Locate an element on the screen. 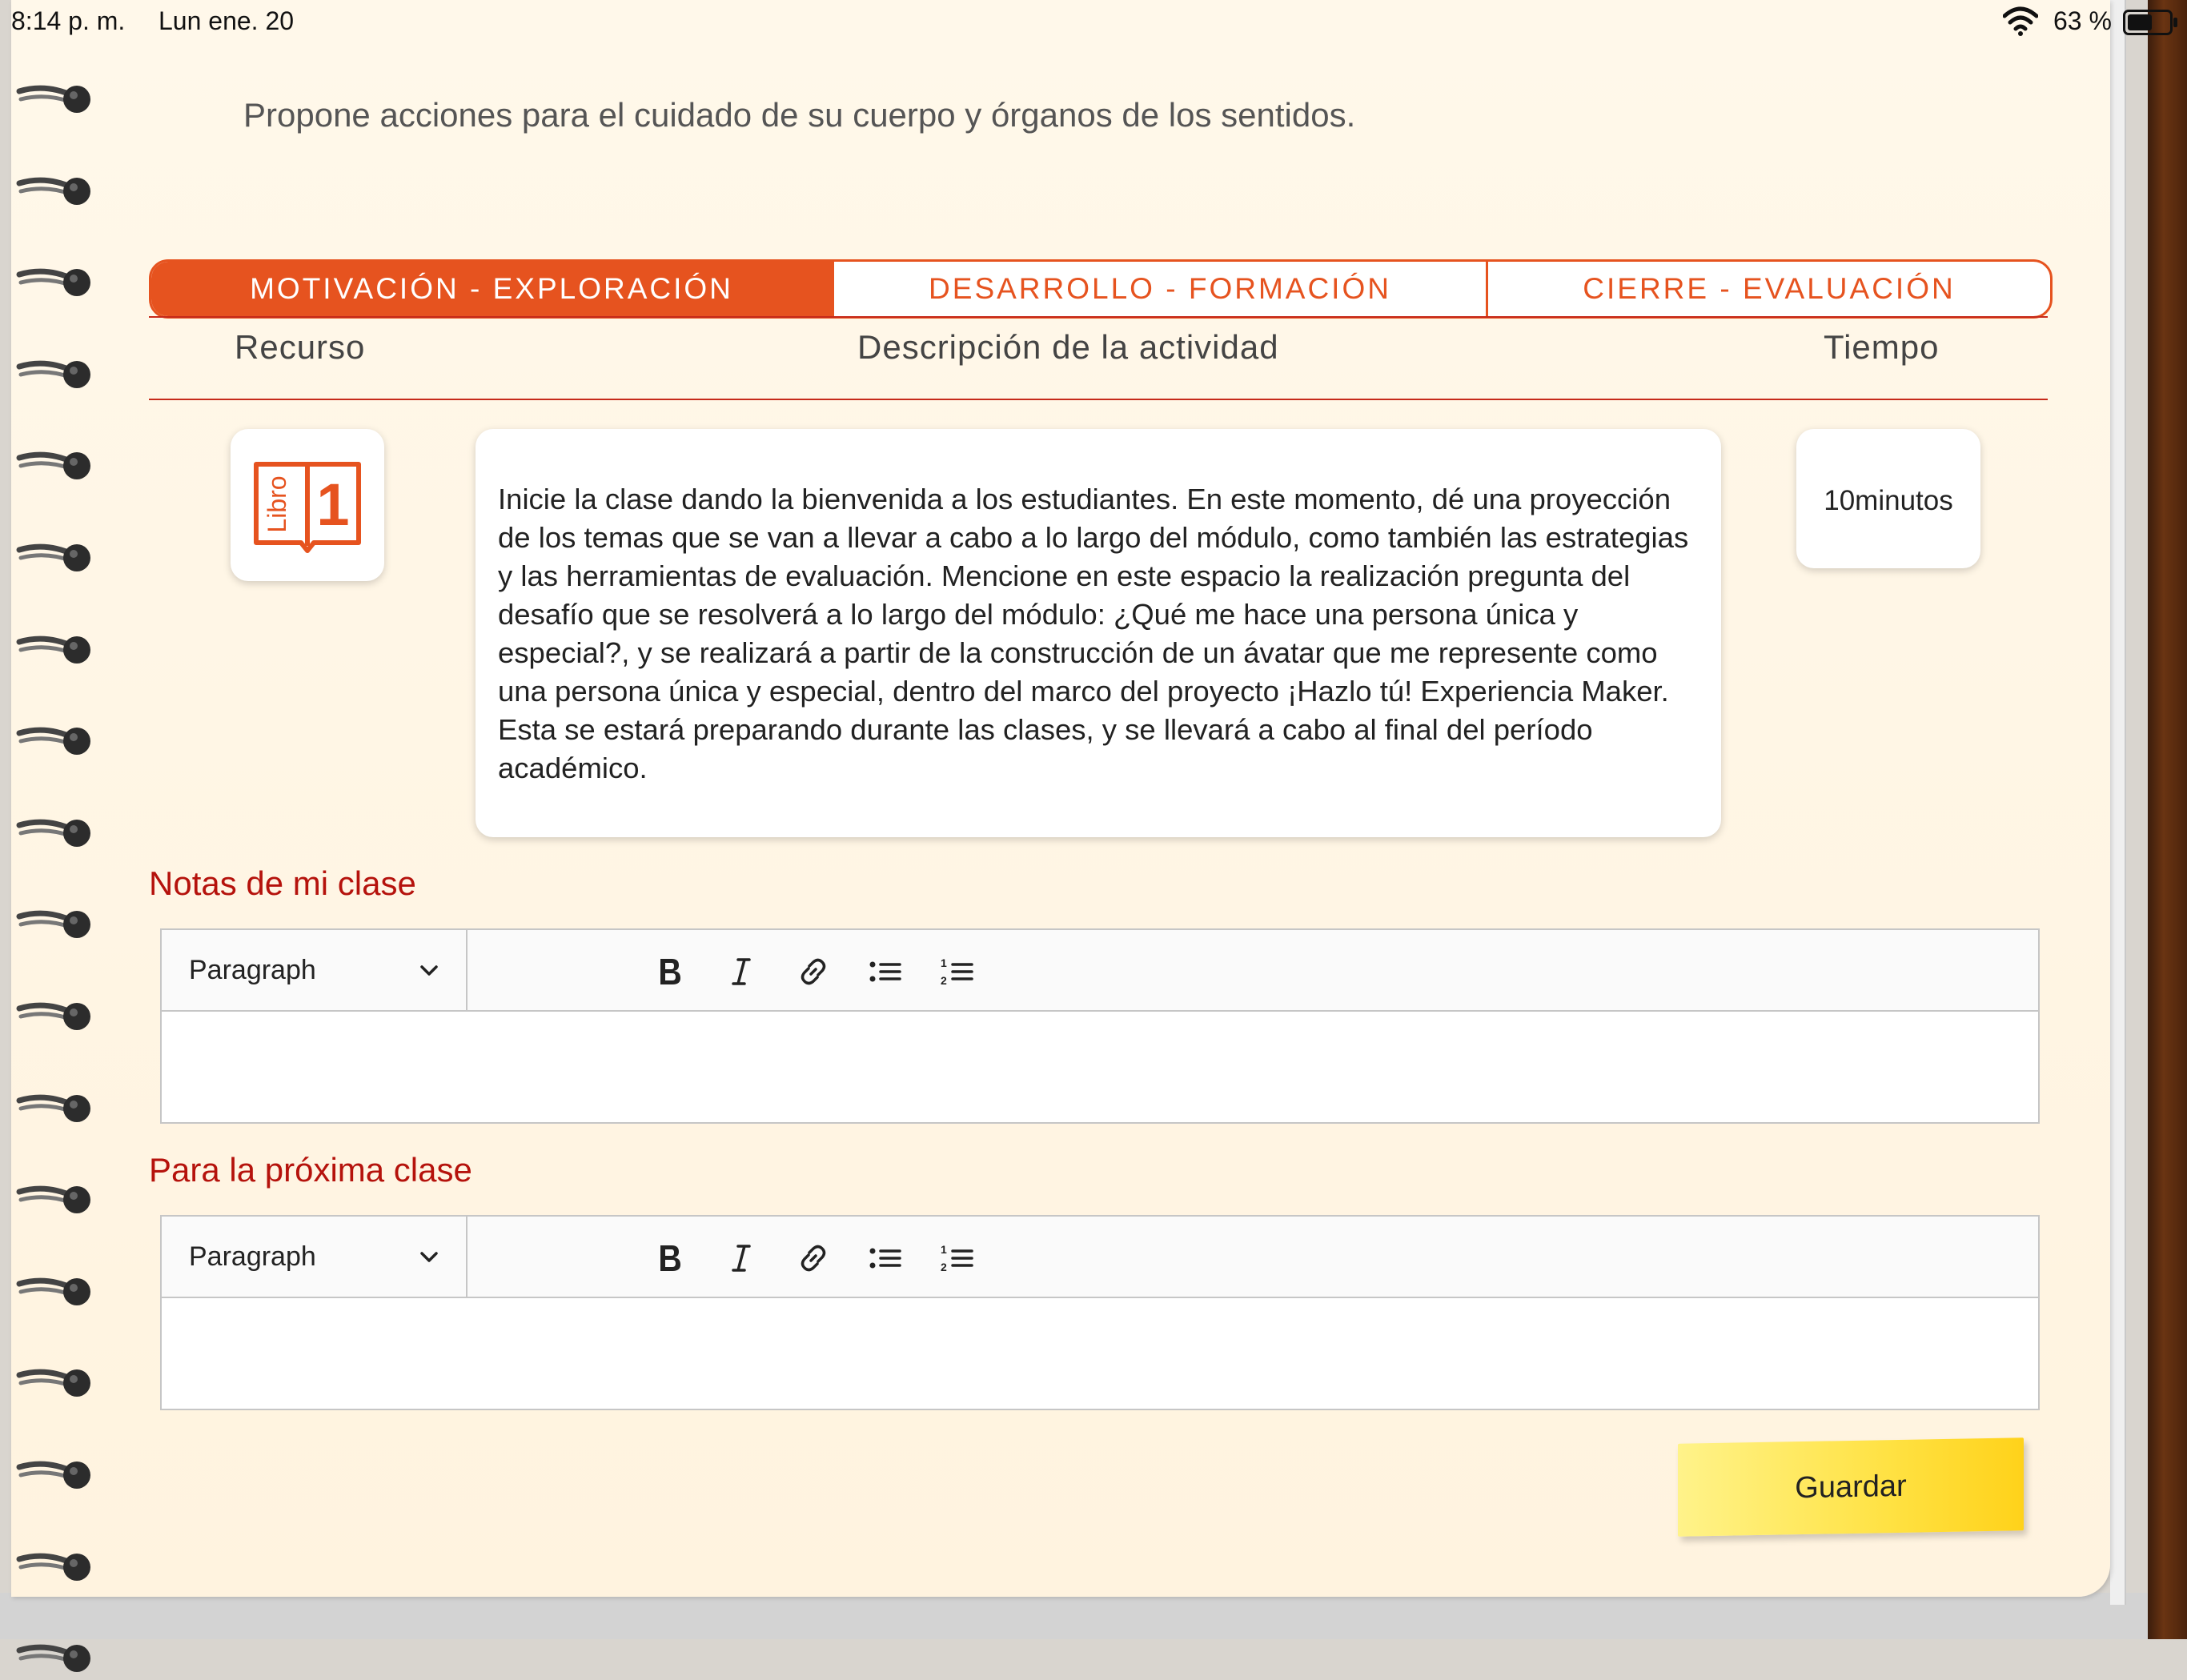  next-class-format-value: Paragraph is located at coordinates (253, 1256).